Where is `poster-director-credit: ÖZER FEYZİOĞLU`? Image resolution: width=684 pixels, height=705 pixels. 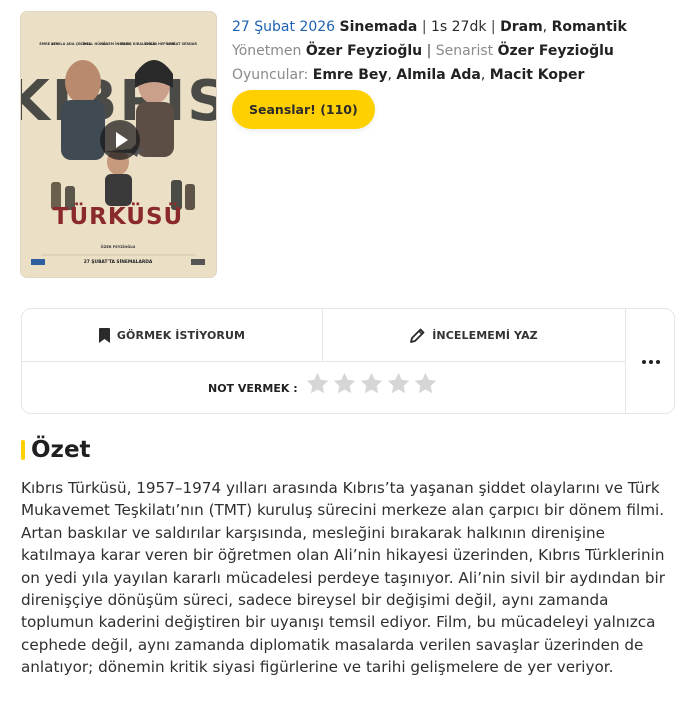
poster-director-credit: ÖZER FEYZİOĞLU is located at coordinates (118, 246).